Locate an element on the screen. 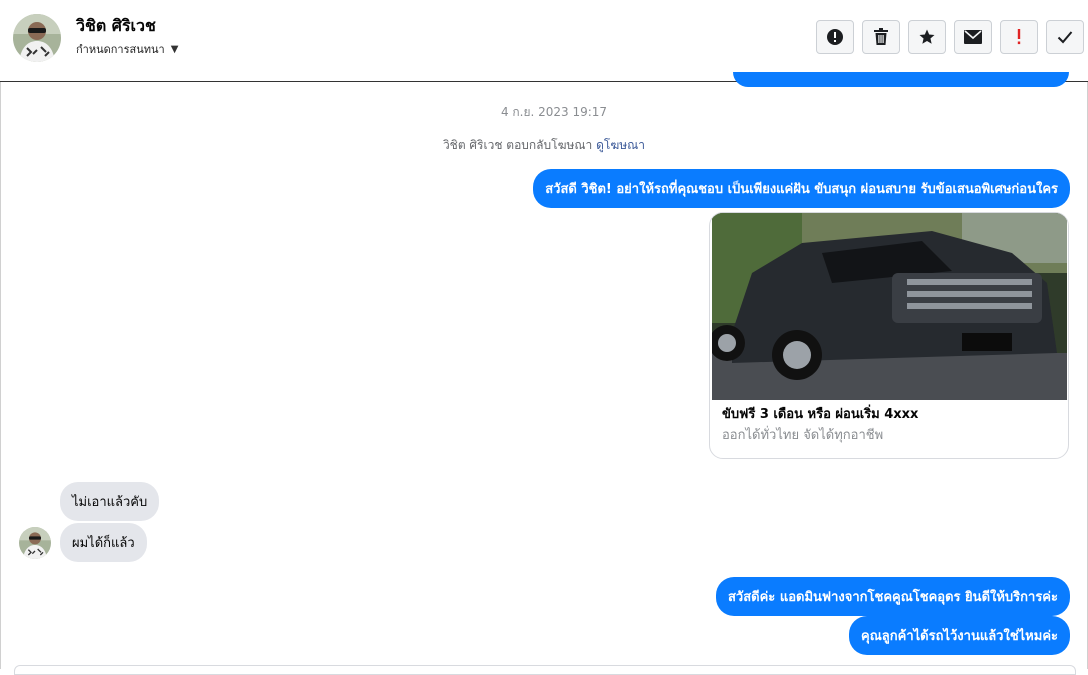 Image resolution: width=1088 pixels, height=675 pixels. exclamation-circle-icon is located at coordinates (835, 37).